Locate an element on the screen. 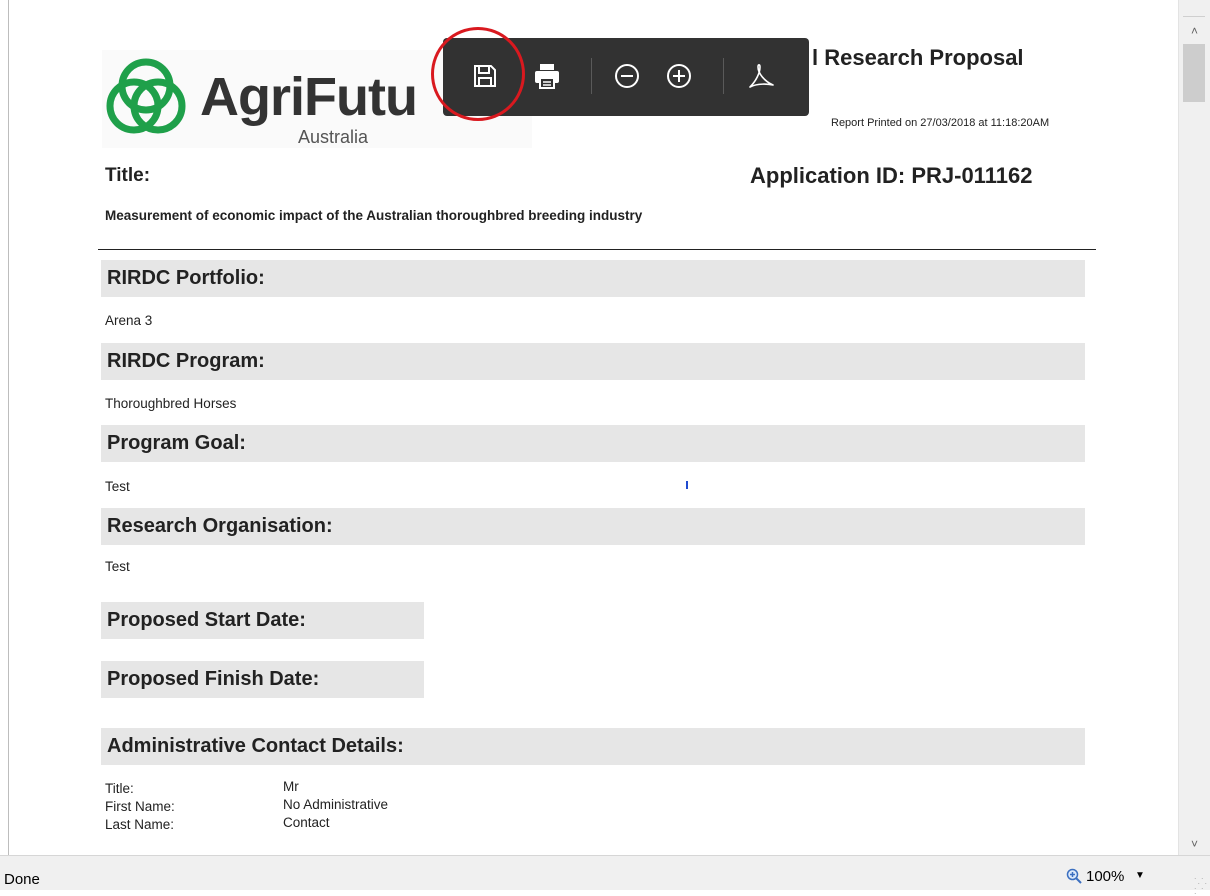  contact-label-first-name: First Name: is located at coordinates (140, 806).